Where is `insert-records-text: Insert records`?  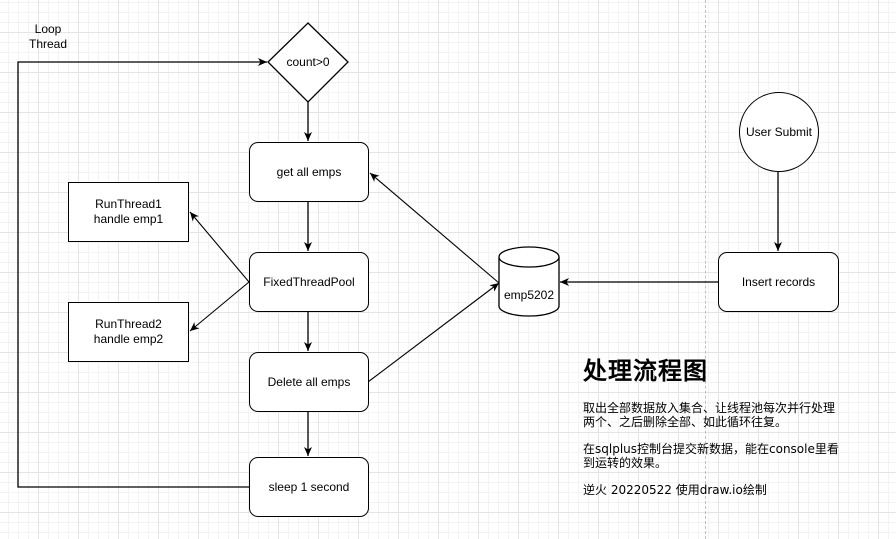 insert-records-text: Insert records is located at coordinates (778, 281).